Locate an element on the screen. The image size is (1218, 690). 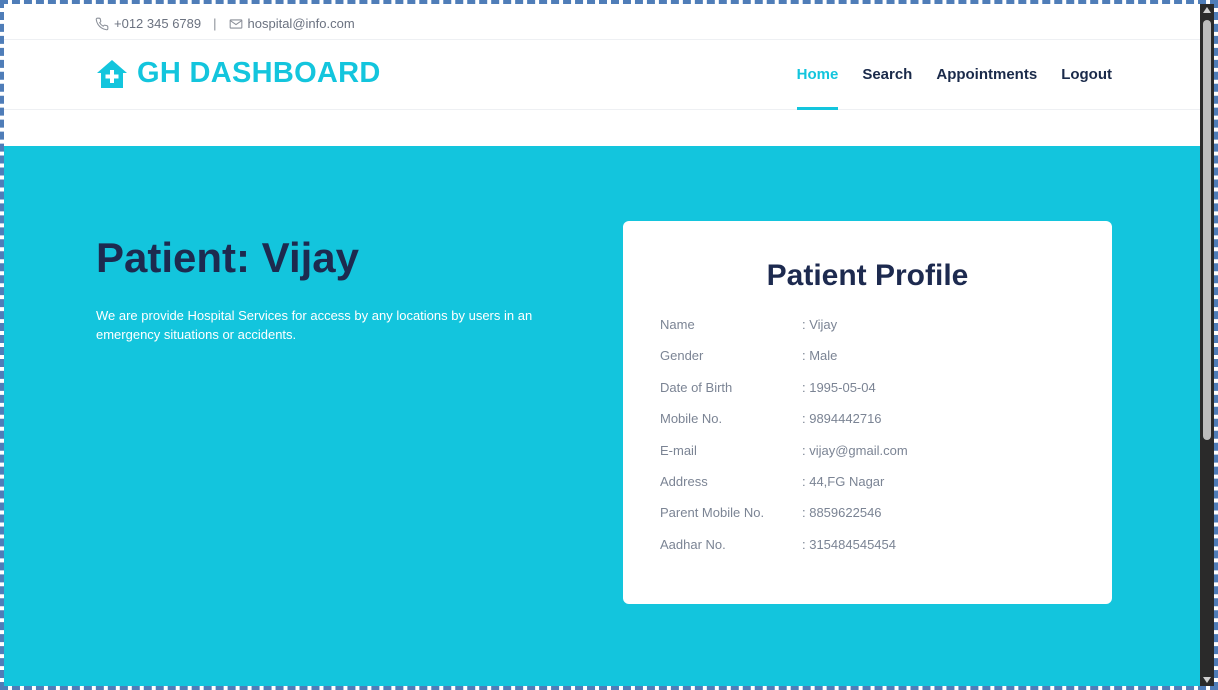
profile-row-parent-mobile: Parent Mobile No. : 8859622546 is located at coordinates (870, 520).